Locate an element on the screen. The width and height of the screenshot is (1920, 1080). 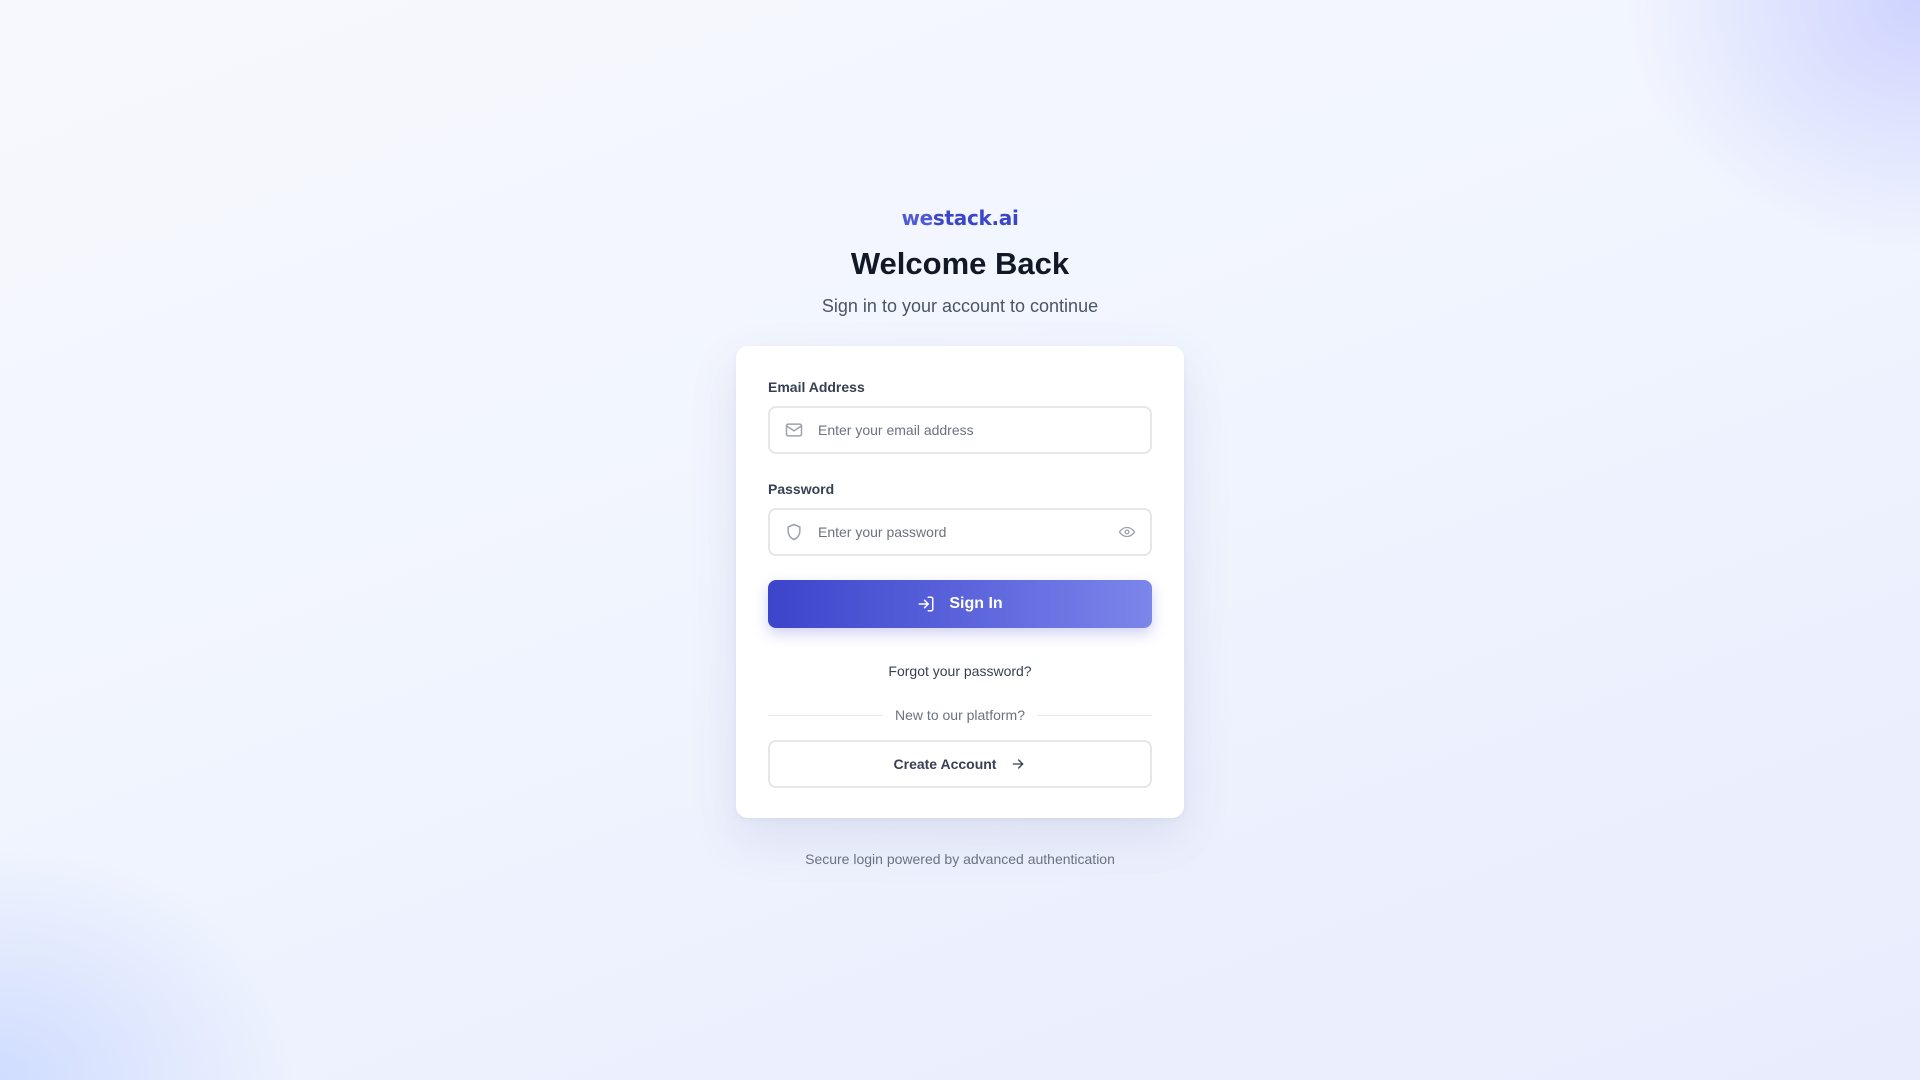
page-title: Welcome Back is located at coordinates (960, 263).